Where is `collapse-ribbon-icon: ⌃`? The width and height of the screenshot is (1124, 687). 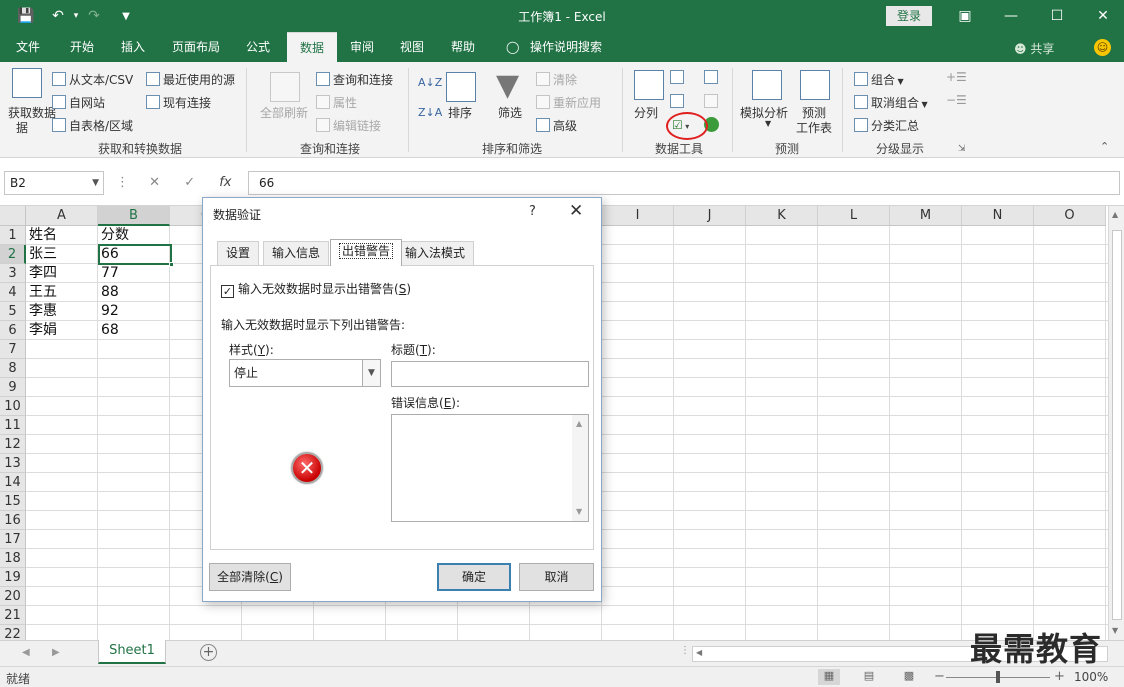
collapse-ribbon-icon: ⌃ is located at coordinates (1104, 146).